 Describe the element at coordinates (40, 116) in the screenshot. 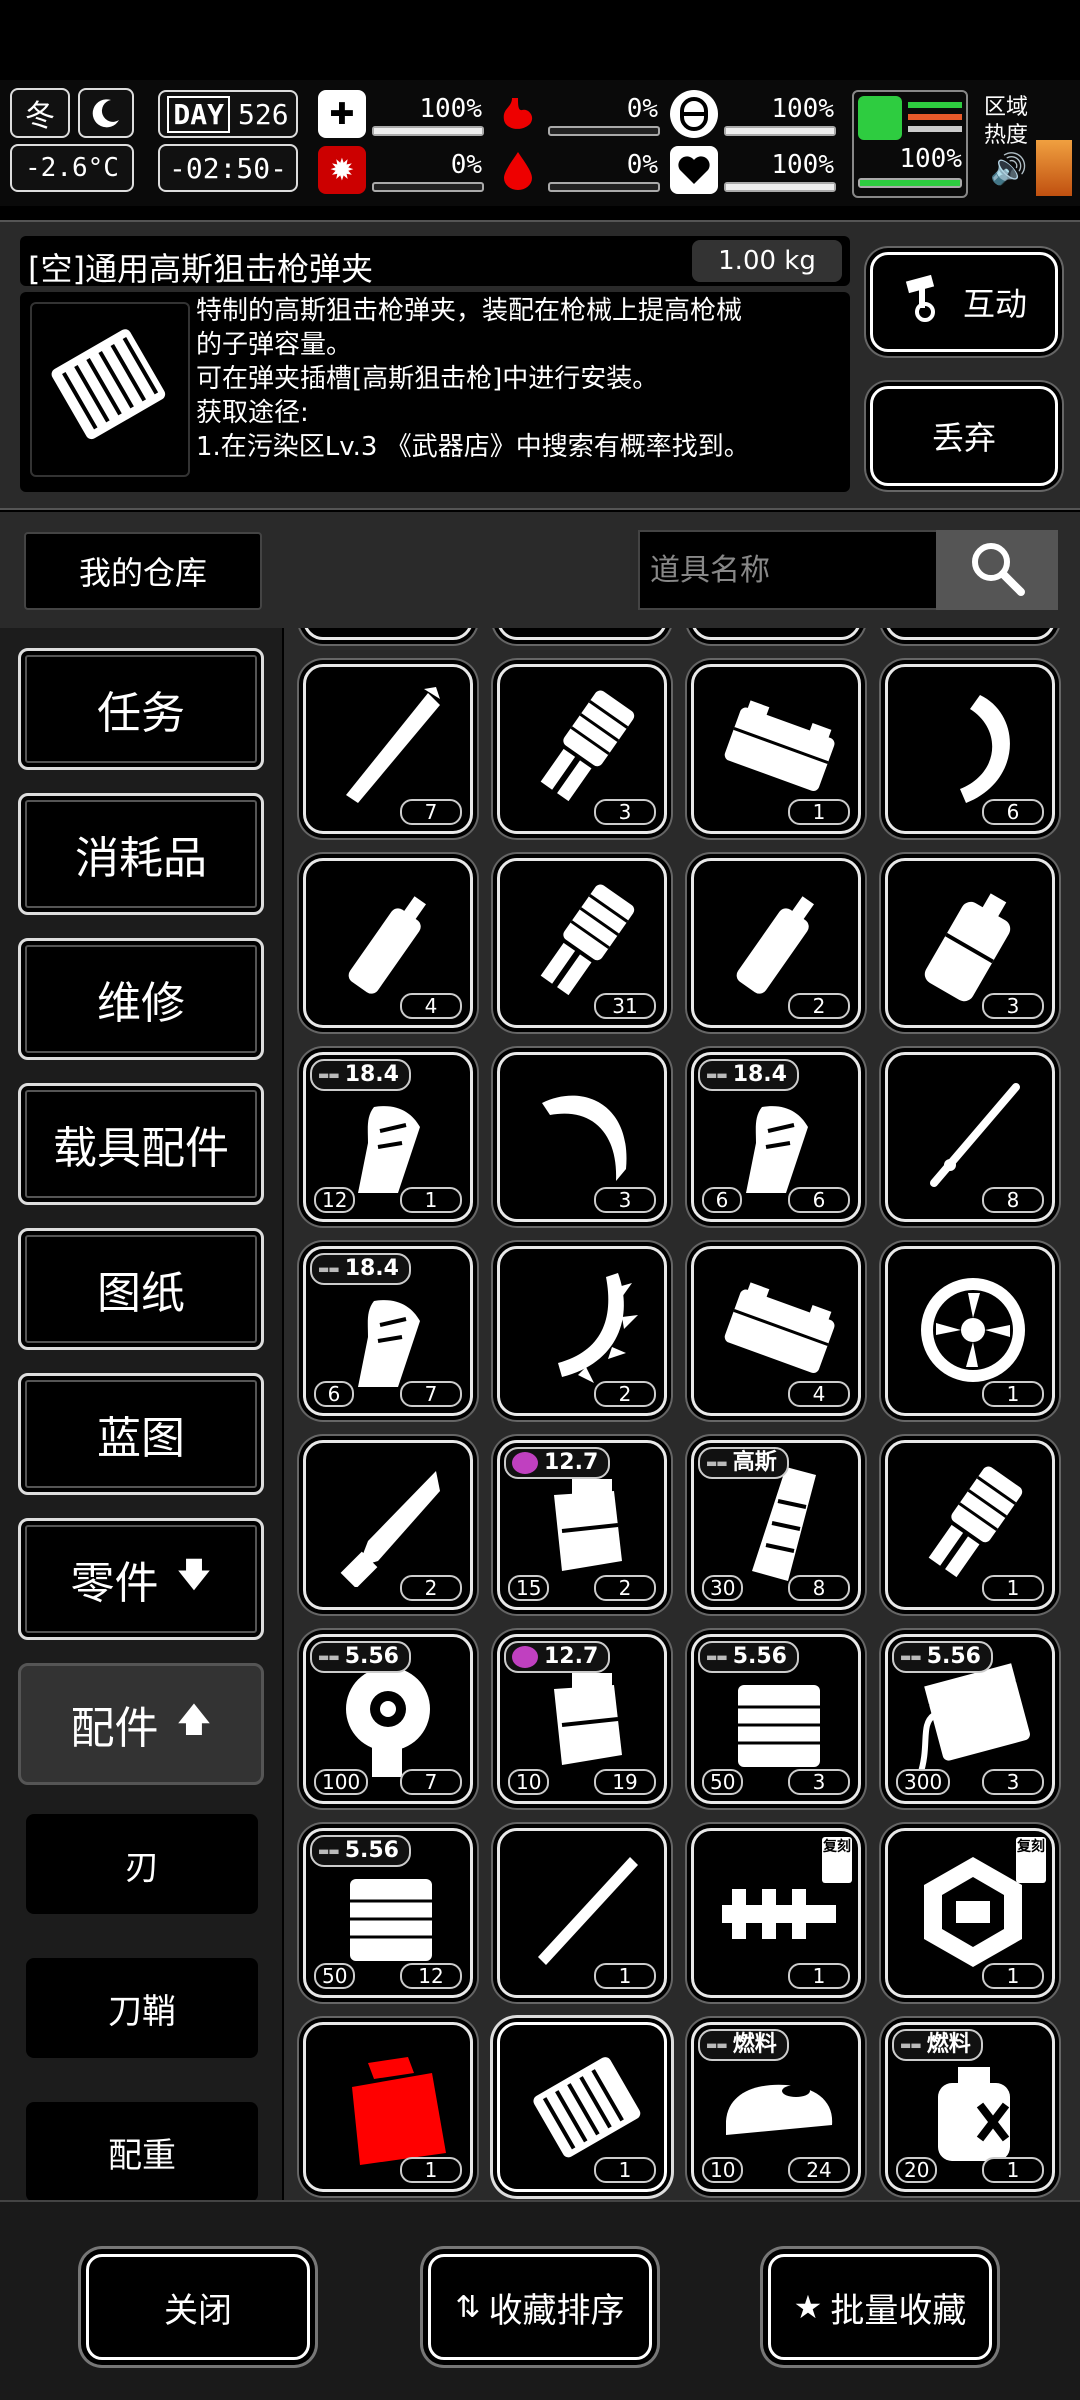

I see `season-label: 冬` at that location.